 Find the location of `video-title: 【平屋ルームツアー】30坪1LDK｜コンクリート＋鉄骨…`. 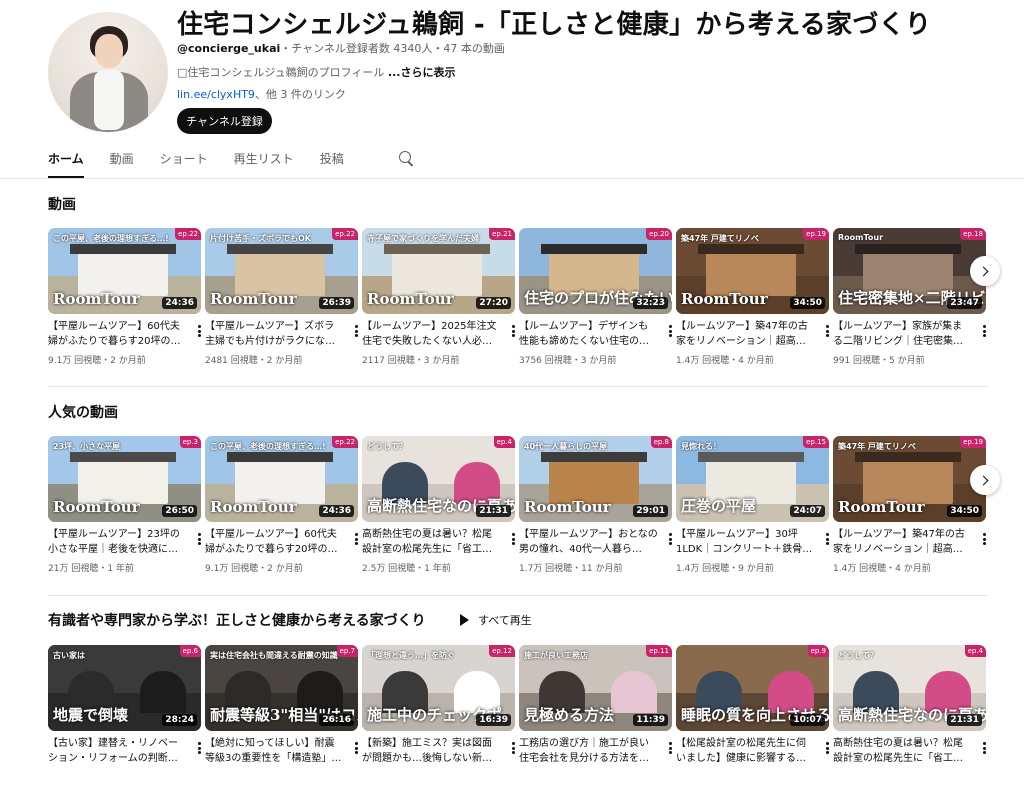

video-title: 【平屋ルームツアー】30坪1LDK｜コンクリート＋鉄骨… is located at coordinates (744, 542).